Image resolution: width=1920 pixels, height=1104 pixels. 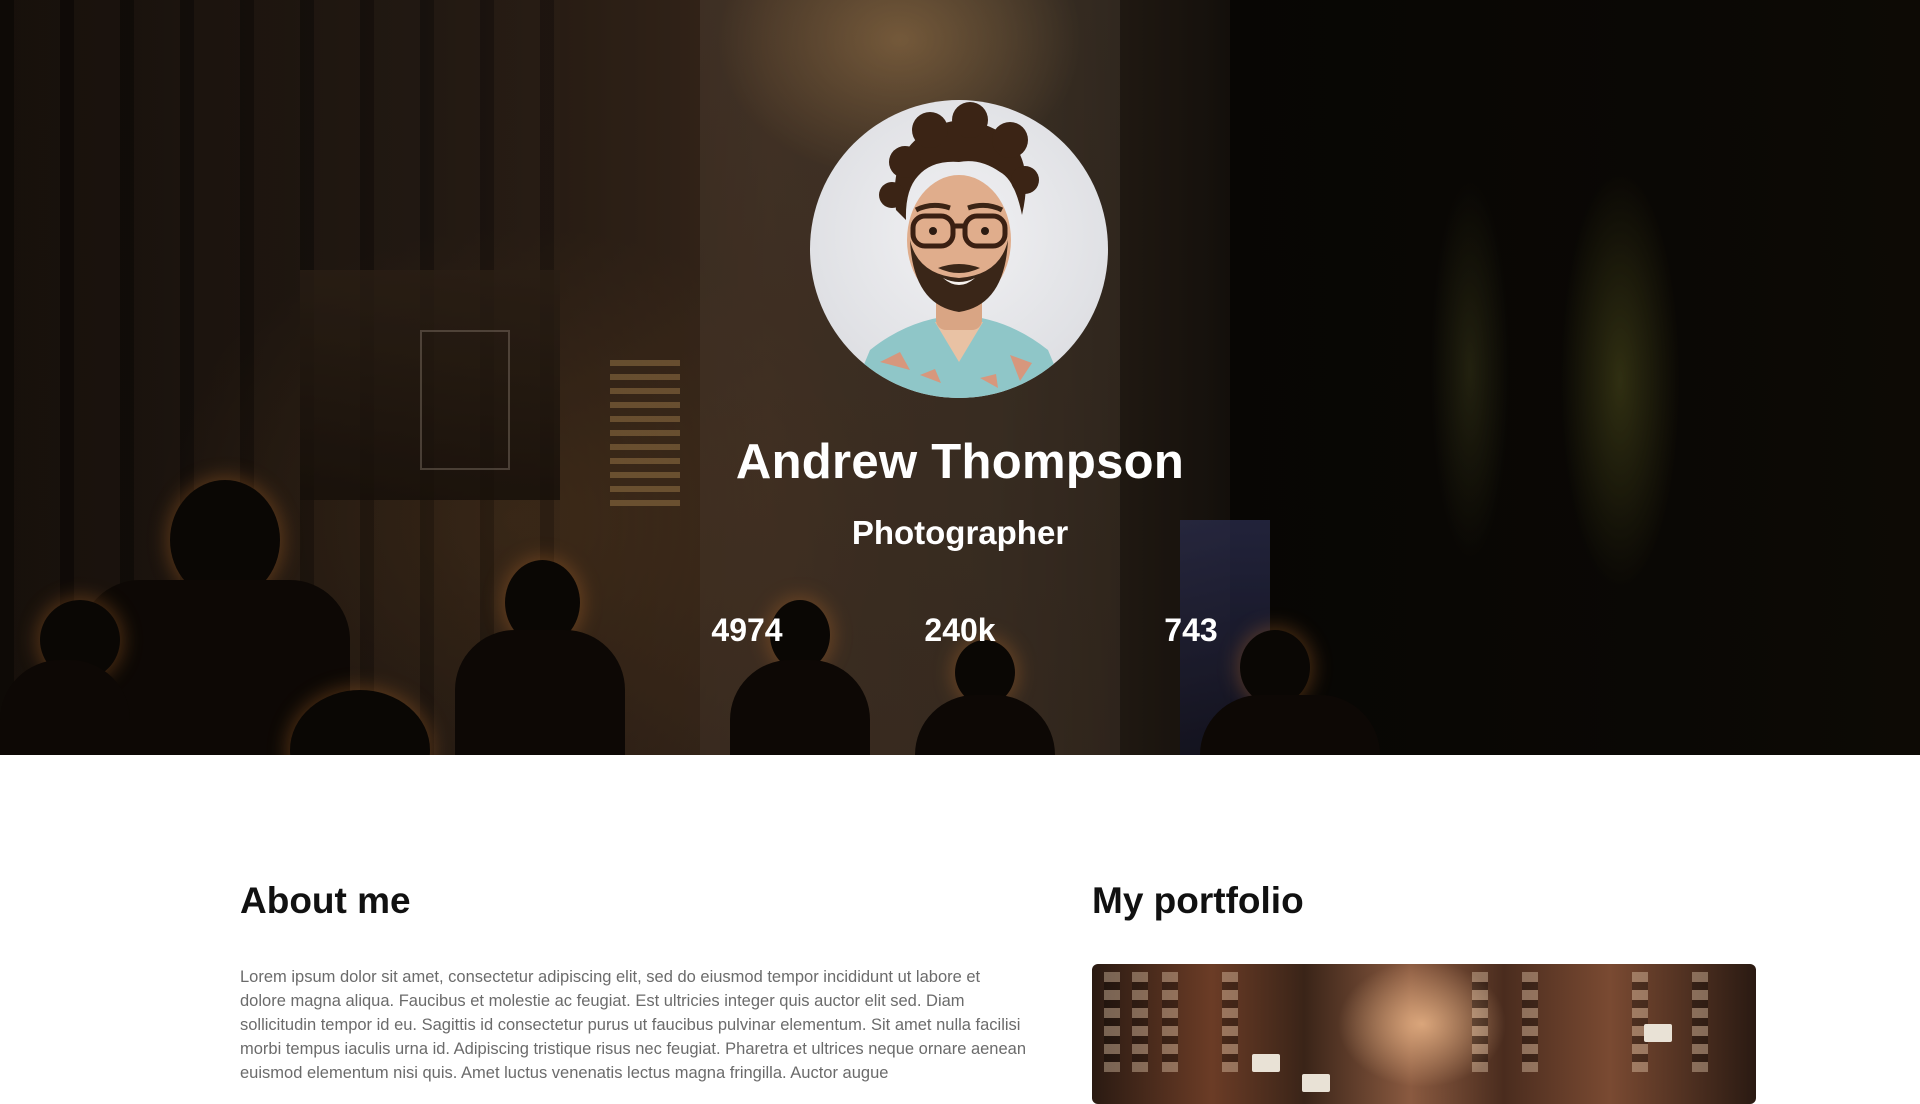 I want to click on profile-avatar, so click(x=959, y=249).